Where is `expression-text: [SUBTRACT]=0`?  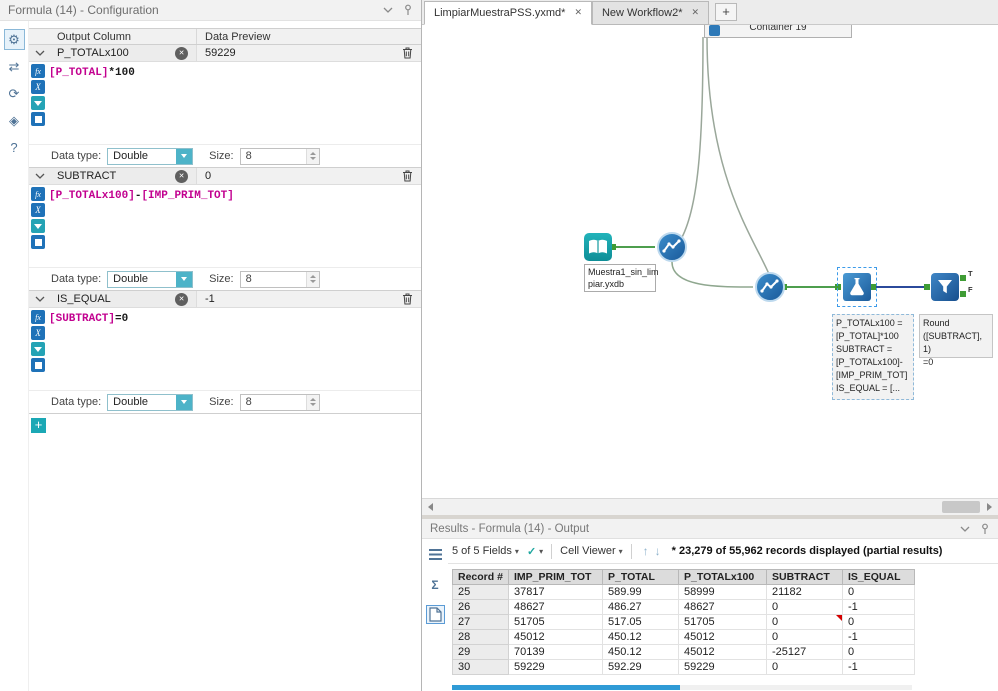 expression-text: [SUBTRACT]=0 is located at coordinates (88, 349).